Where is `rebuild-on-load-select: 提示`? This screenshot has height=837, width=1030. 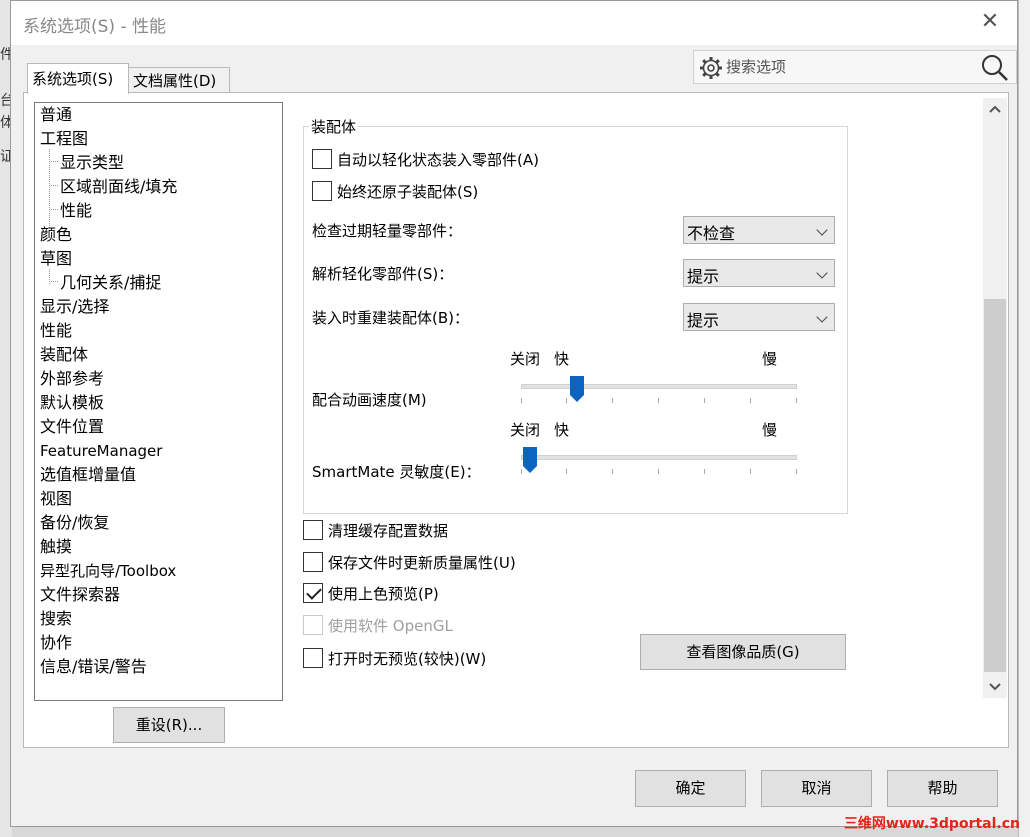
rebuild-on-load-select: 提示 is located at coordinates (759, 317).